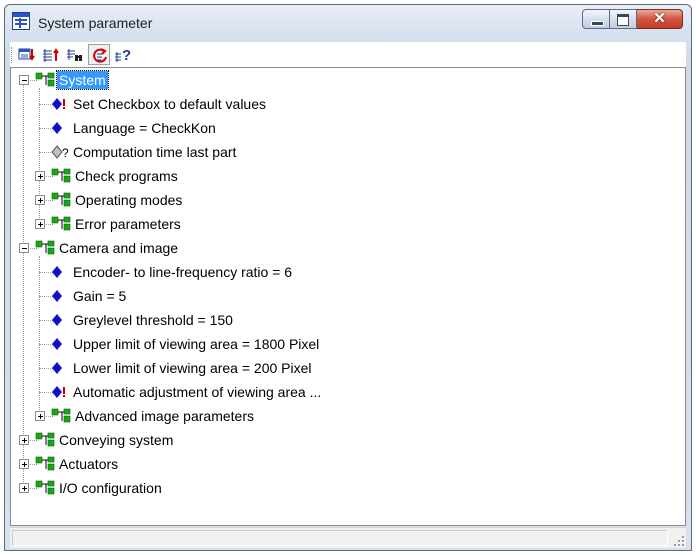 The image size is (696, 555). I want to click on tree-item-label: I/O configuration, so click(110, 488).